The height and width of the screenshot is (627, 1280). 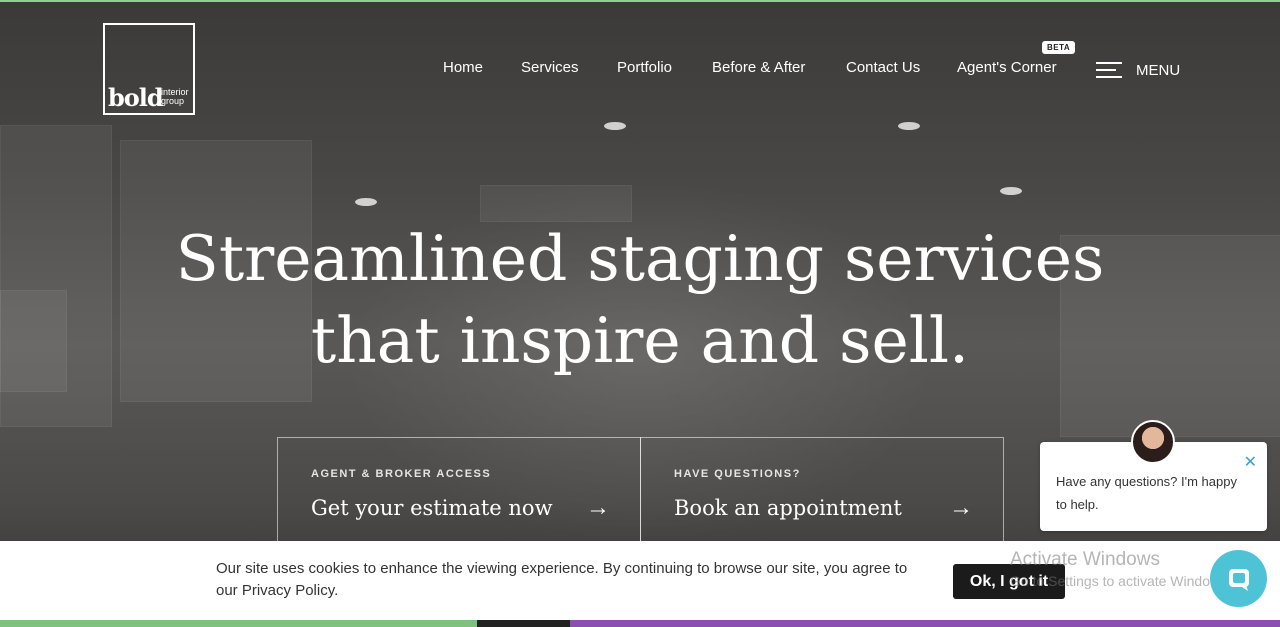 What do you see at coordinates (550, 67) in the screenshot?
I see `nav-services: Services` at bounding box center [550, 67].